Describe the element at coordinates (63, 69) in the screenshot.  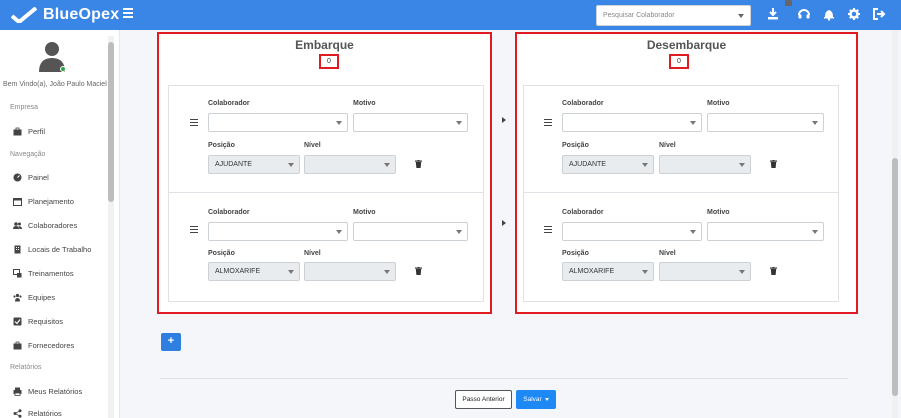
I see `online-status-badge` at that location.